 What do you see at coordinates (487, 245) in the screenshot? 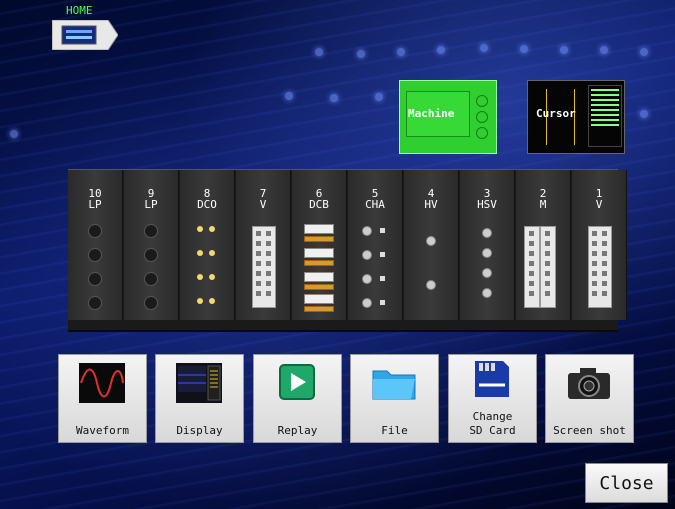
I see `slot-3: 3 HSV` at bounding box center [487, 245].